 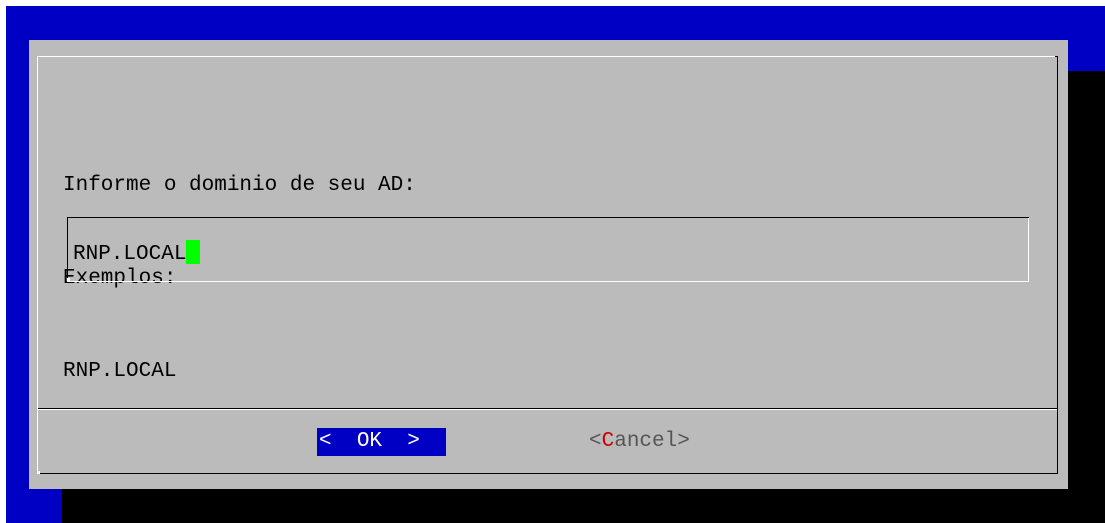 I want to click on frame-corner-bottom-left, so click(x=38, y=472).